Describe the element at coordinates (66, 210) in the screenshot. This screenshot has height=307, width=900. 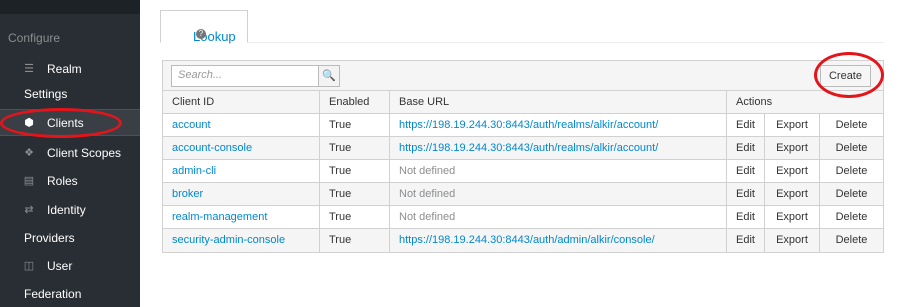
I see `sidebar-item-label: Identity` at that location.